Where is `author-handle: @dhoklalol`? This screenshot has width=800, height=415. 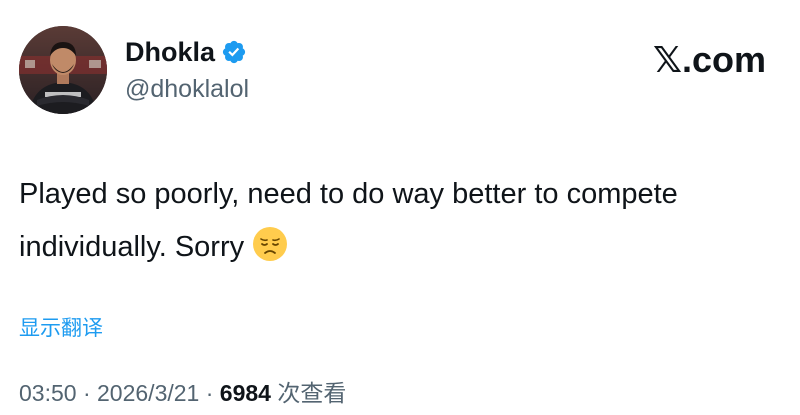 author-handle: @dhoklalol is located at coordinates (187, 89).